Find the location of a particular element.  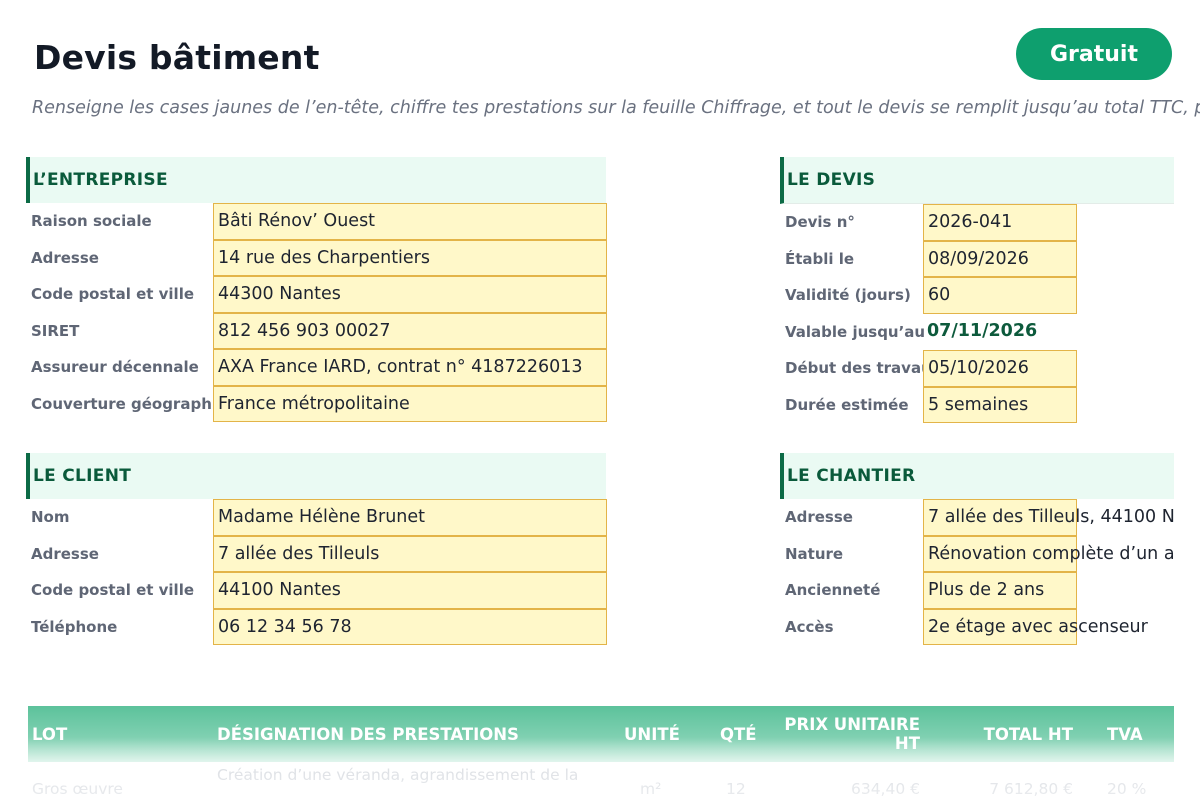

chantier-nature-field: Rénovation complète d’un appartement is located at coordinates (1048, 553).